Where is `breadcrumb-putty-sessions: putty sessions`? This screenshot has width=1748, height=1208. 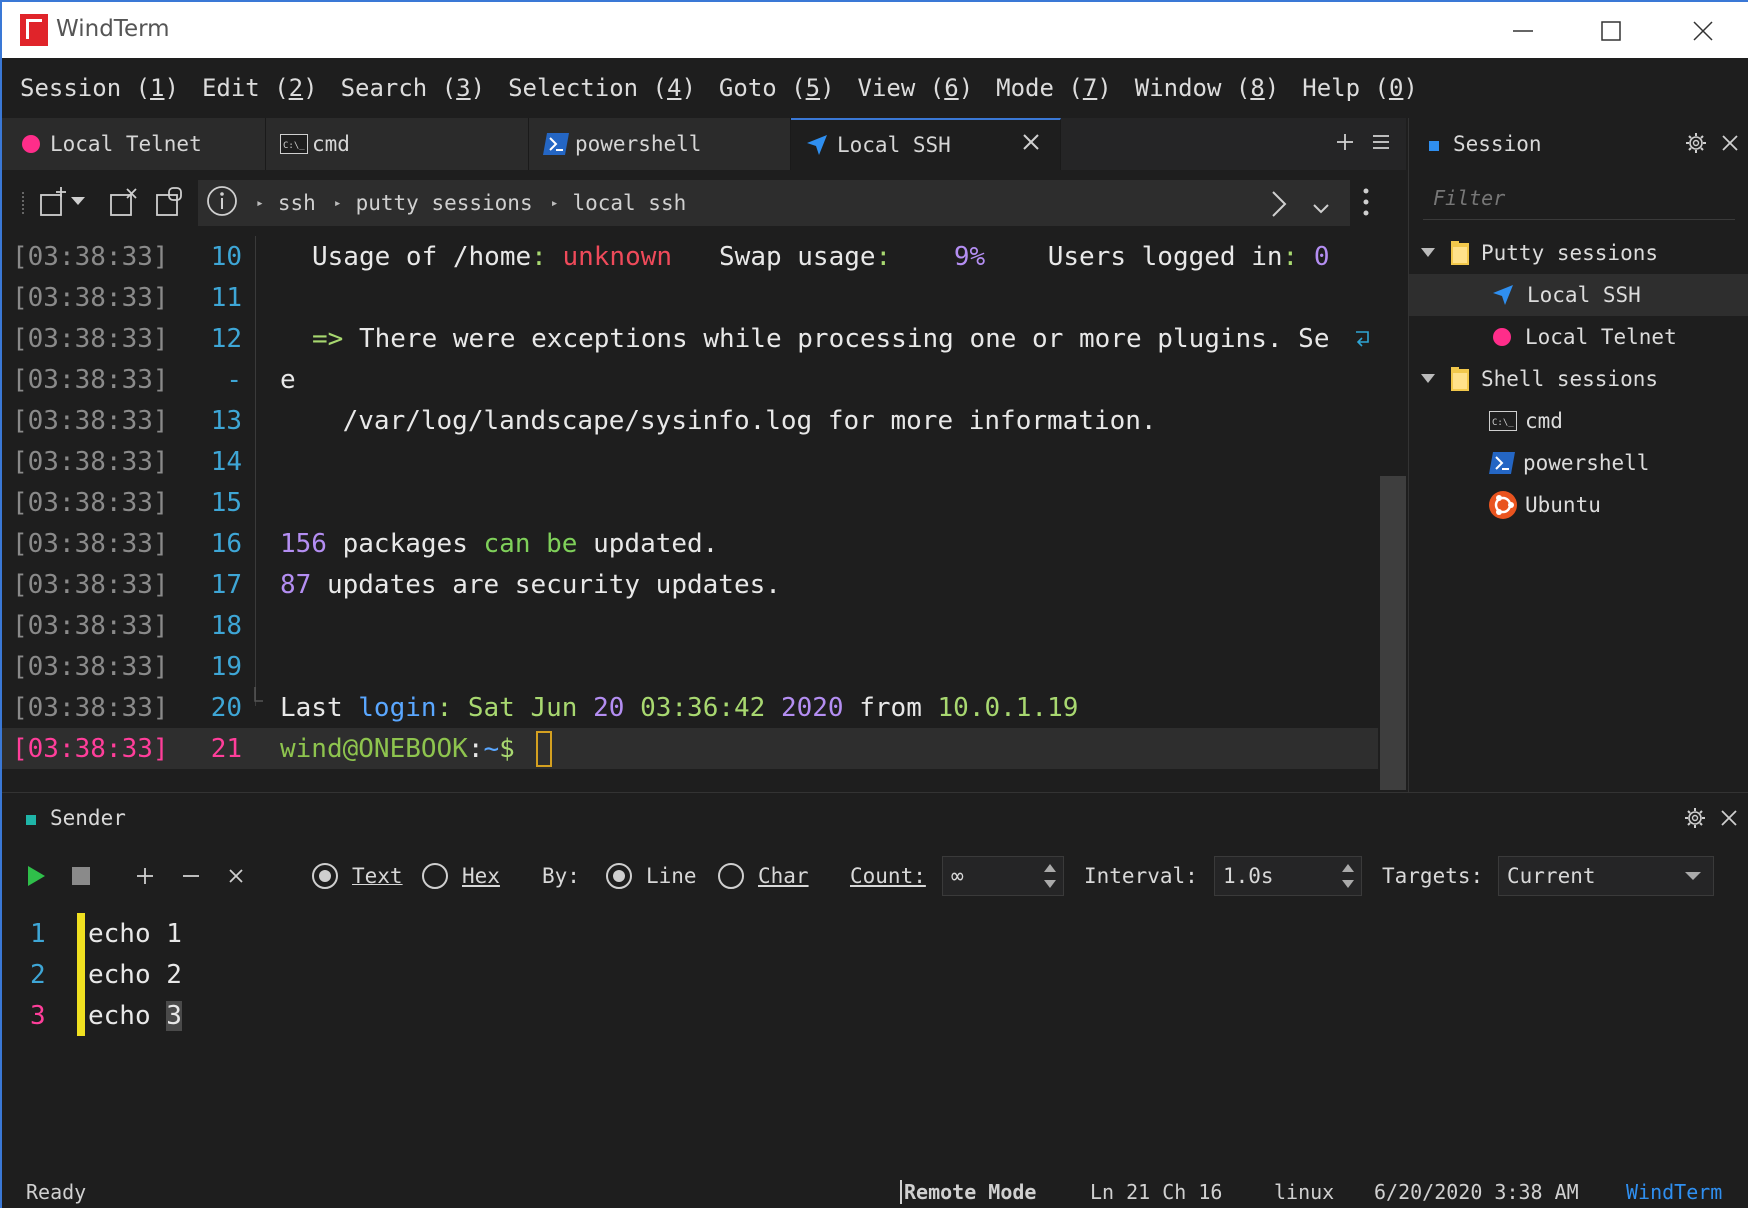 breadcrumb-putty-sessions: putty sessions is located at coordinates (444, 203).